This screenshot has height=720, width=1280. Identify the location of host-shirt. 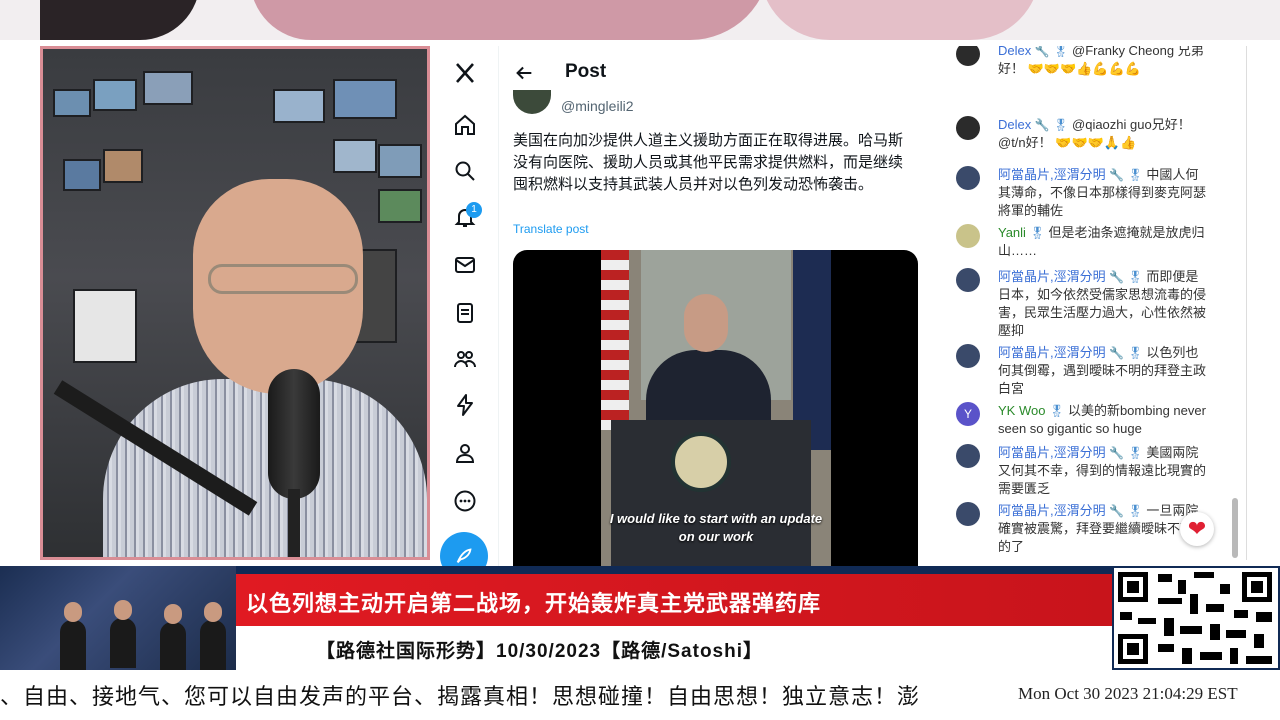
(265, 468).